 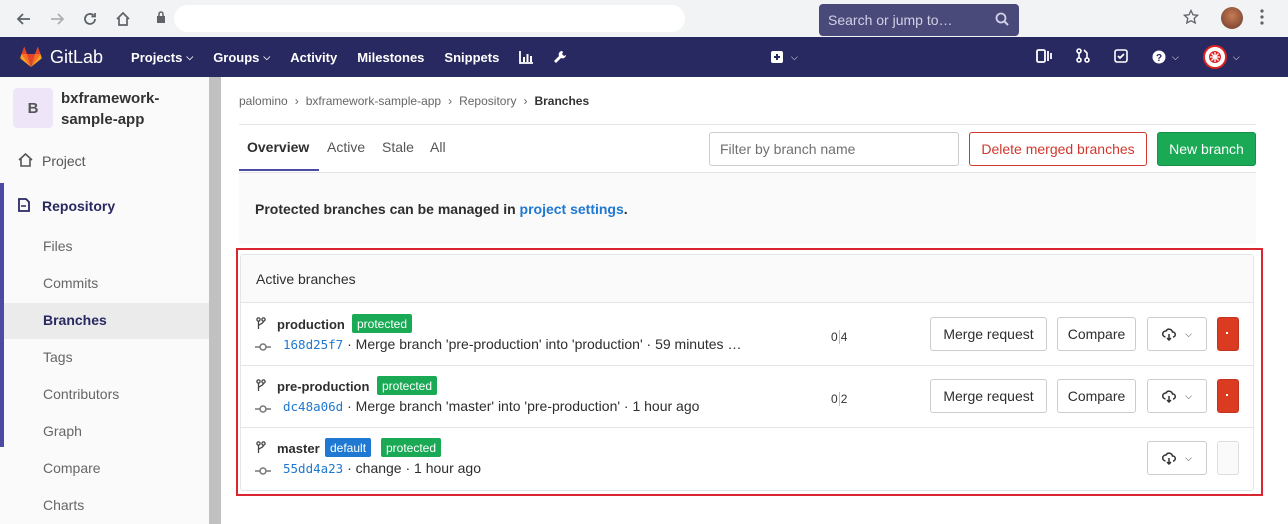 I want to click on todo-sidebar-icon, so click(x=1044, y=57).